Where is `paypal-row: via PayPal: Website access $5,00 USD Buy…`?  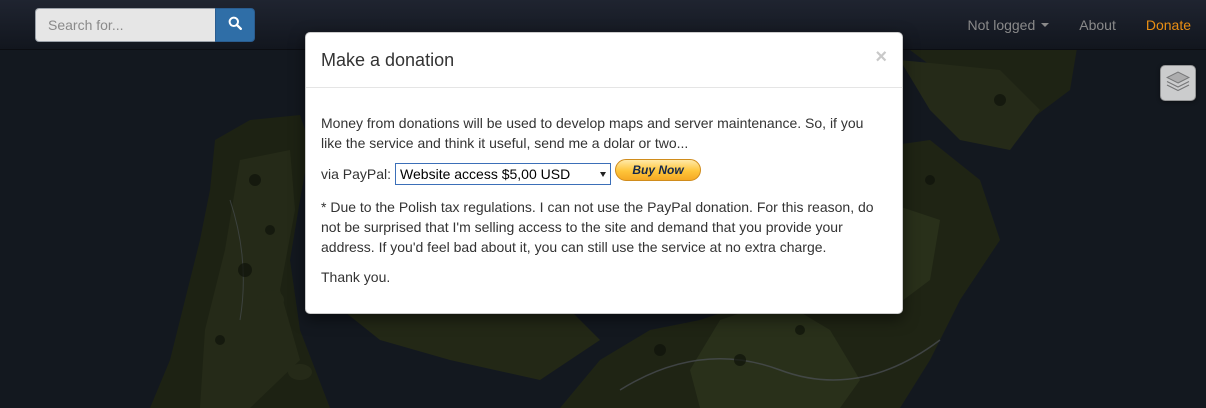
paypal-row: via PayPal: Website access $5,00 USD Buy… is located at coordinates (604, 172).